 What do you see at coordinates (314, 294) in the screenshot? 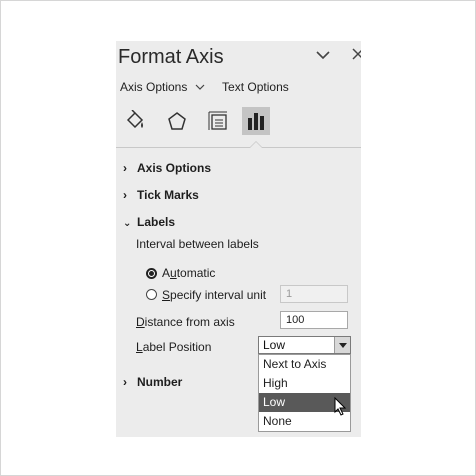
I see `interval-unit-input: 1` at bounding box center [314, 294].